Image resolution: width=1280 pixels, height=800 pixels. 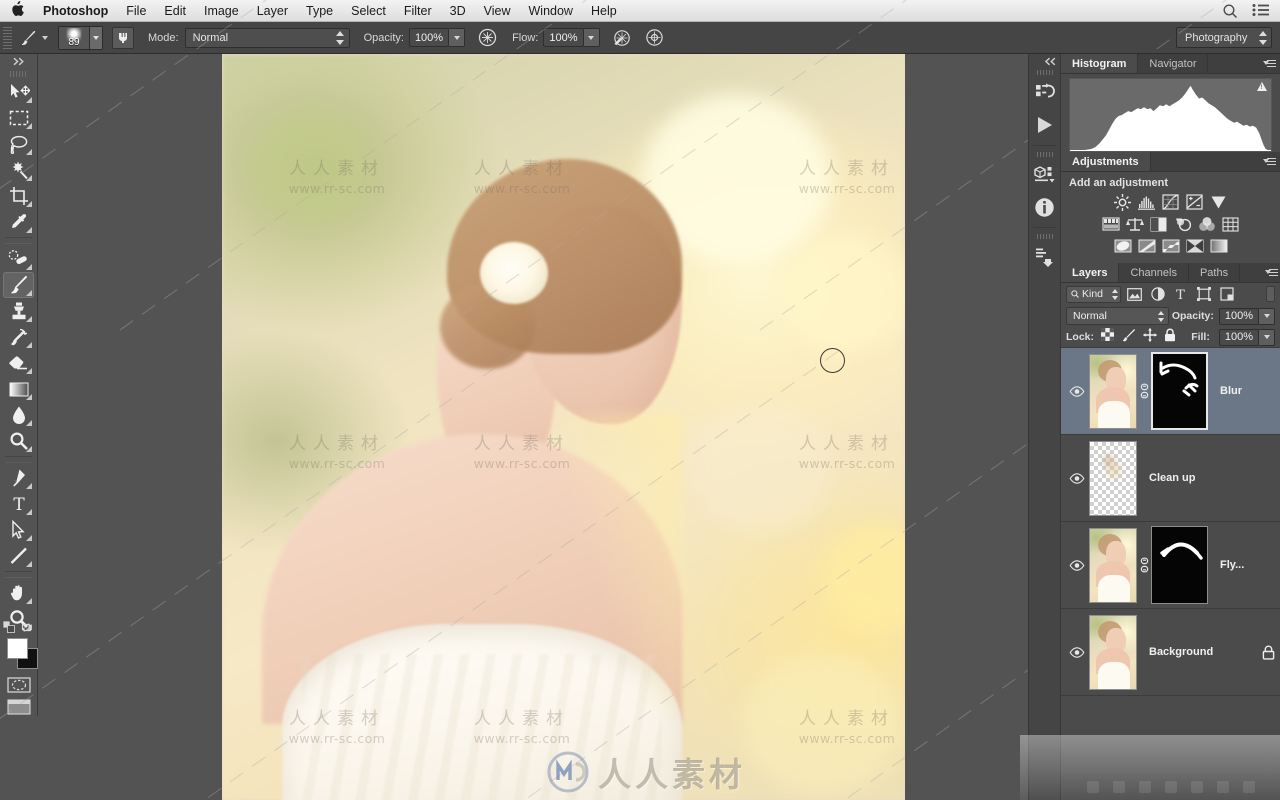 I want to click on table-row: Blur, so click(x=1170, y=391).